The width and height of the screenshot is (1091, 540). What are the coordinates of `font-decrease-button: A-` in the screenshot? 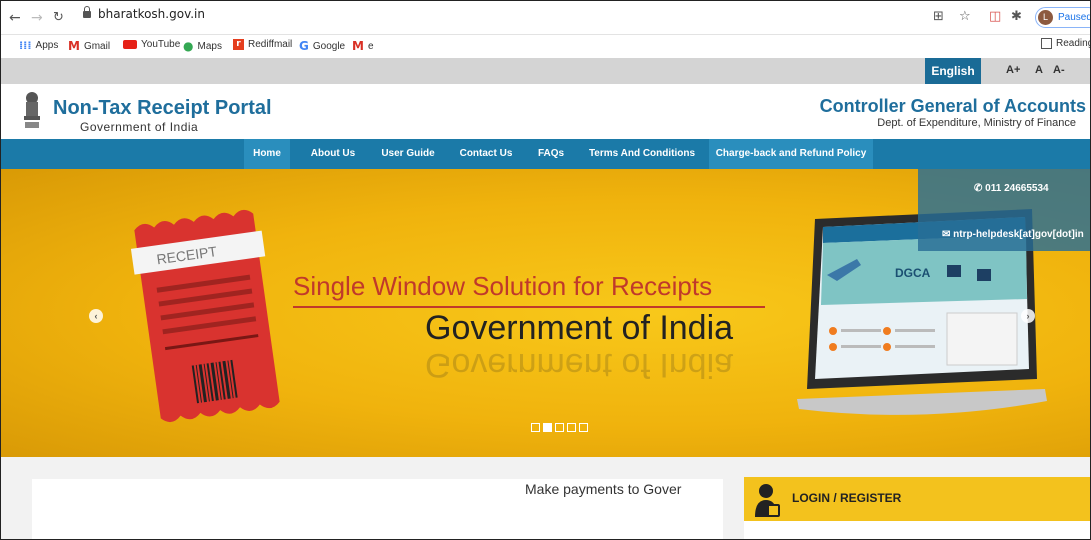 It's located at (1059, 70).